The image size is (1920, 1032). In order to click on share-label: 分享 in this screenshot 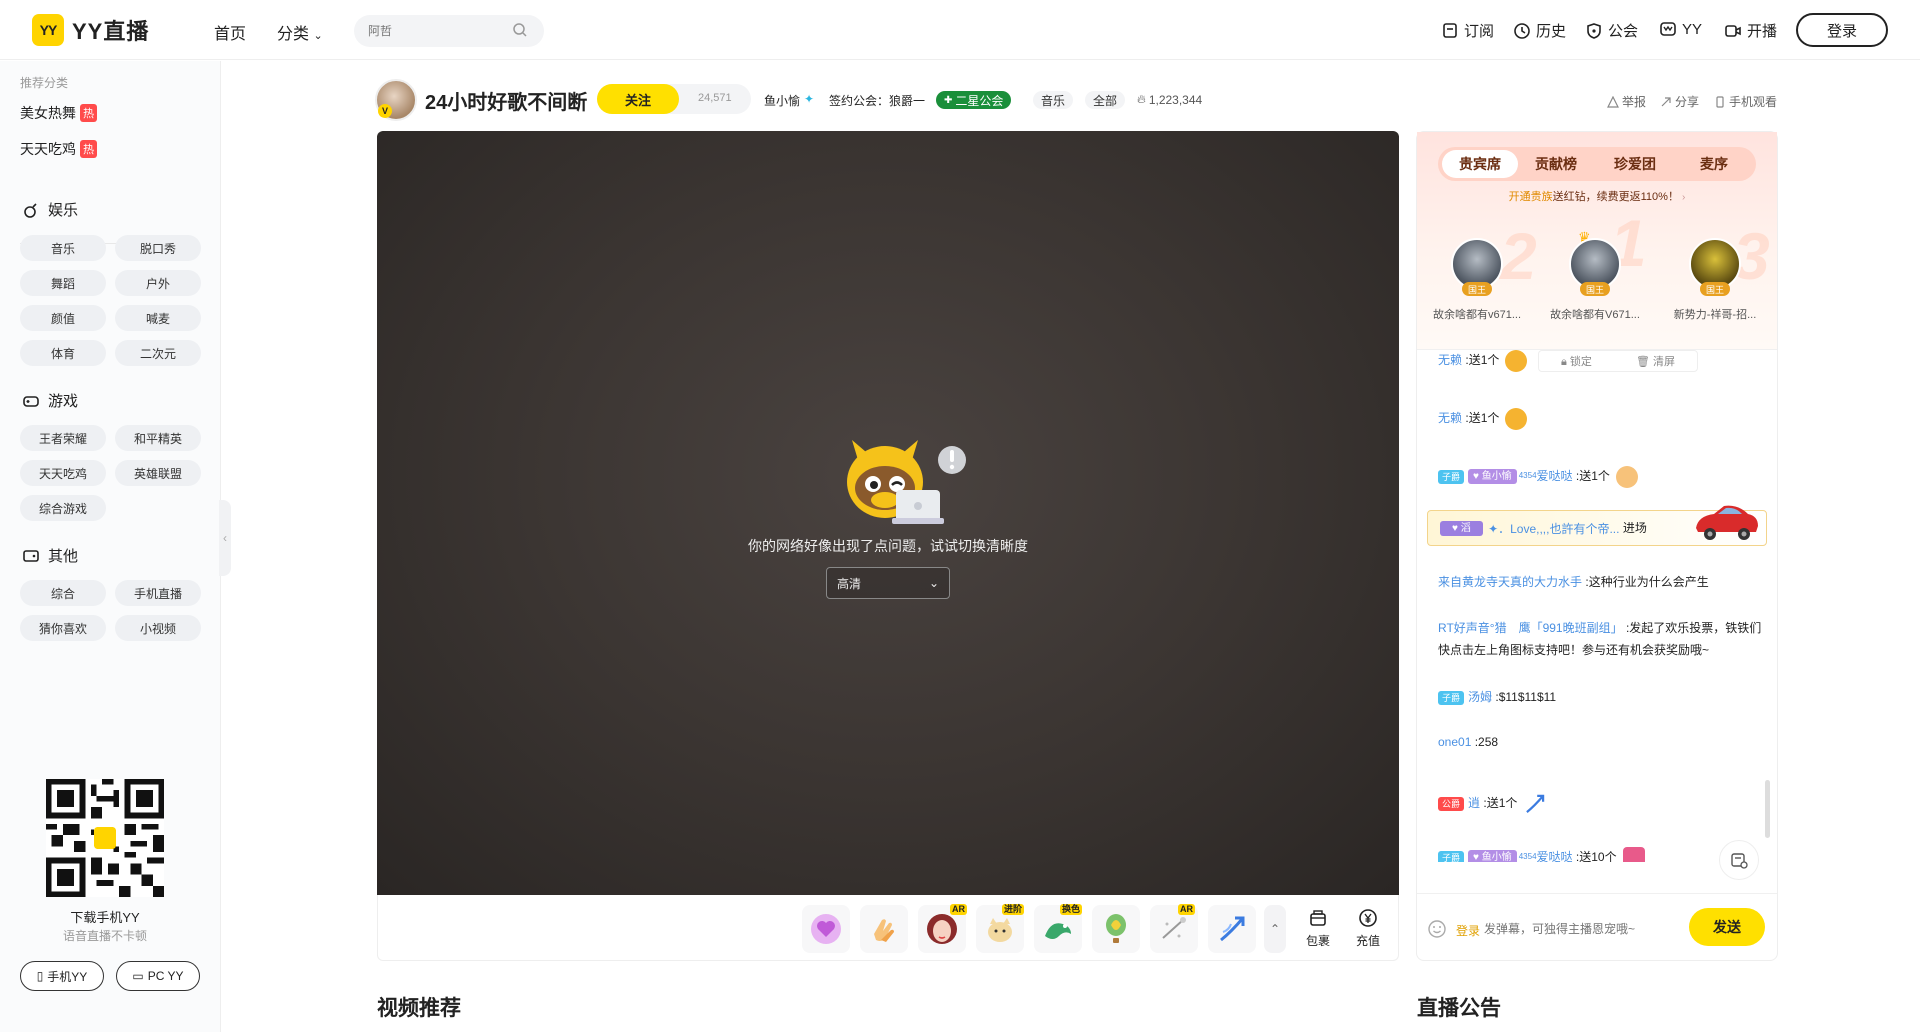, I will do `click(1687, 102)`.